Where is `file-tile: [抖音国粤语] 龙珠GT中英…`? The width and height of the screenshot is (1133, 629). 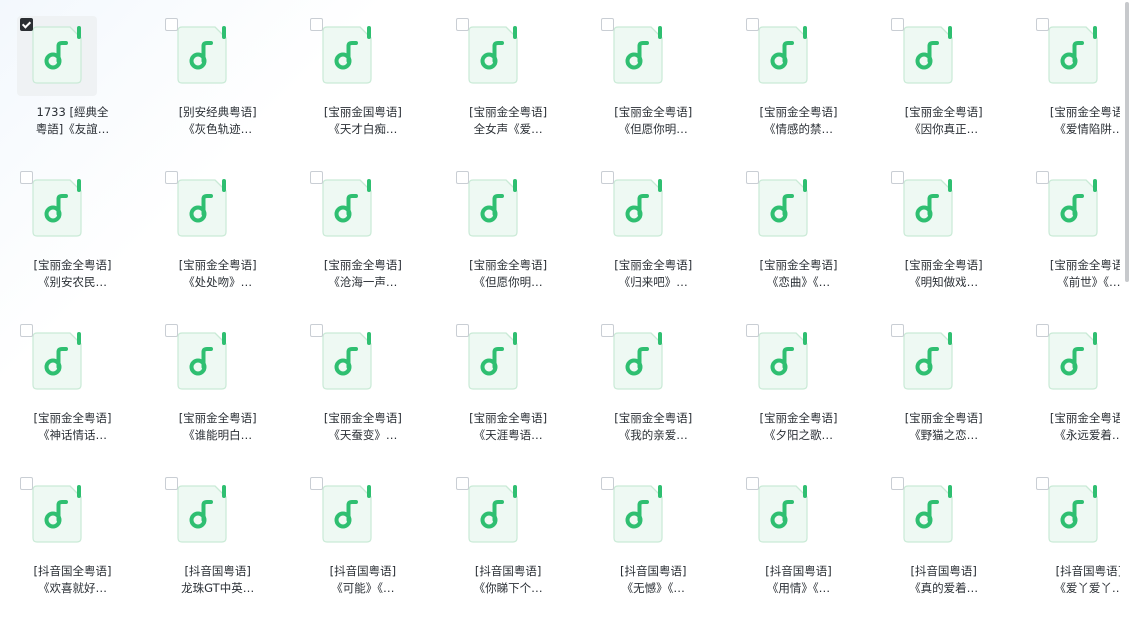
file-tile: [抖音国粤语] 龙珠GT中英… is located at coordinates (217, 535).